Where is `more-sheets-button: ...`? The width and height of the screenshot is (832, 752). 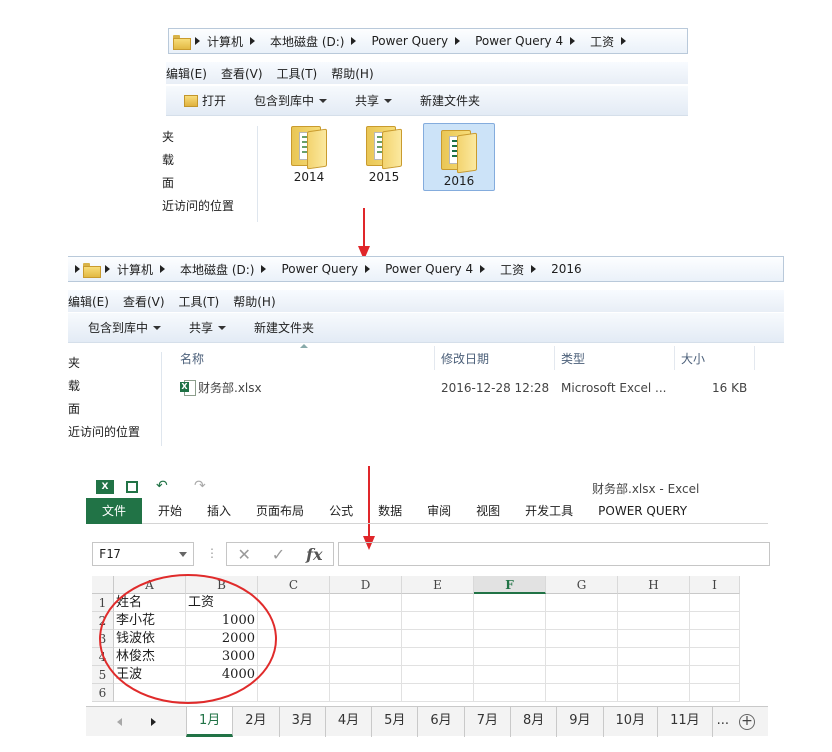 more-sheets-button: ... is located at coordinates (723, 722).